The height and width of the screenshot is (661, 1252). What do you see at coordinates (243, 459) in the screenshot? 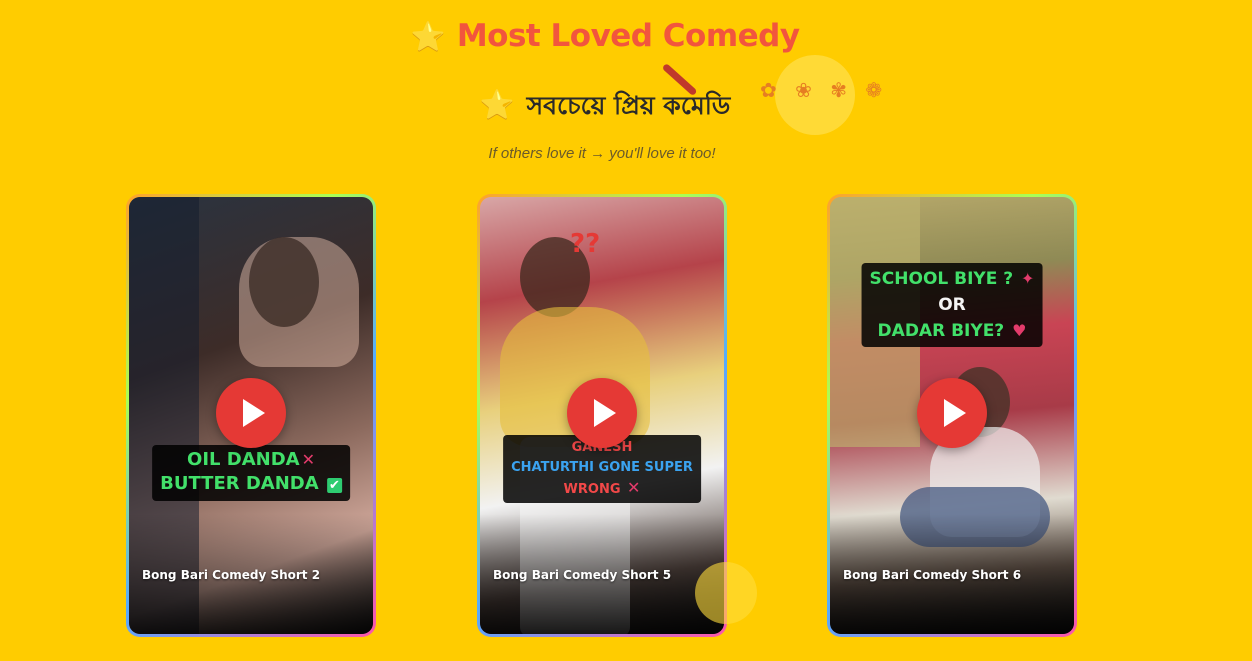
I see `caption-line: OIL DANDA` at bounding box center [243, 459].